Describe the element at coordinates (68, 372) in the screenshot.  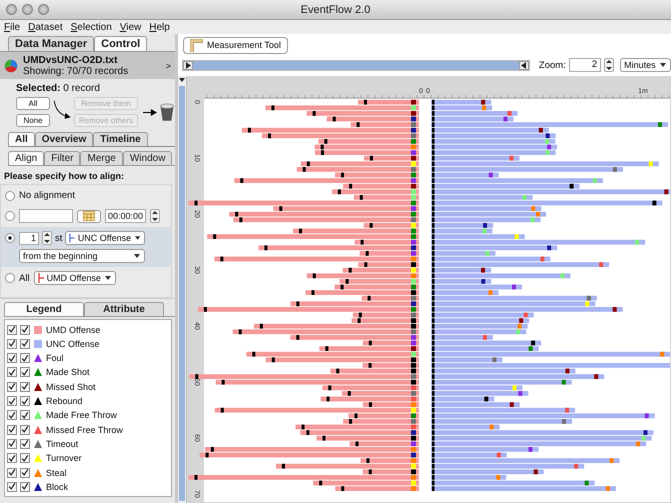
I see `legend-label: Made Shot` at that location.